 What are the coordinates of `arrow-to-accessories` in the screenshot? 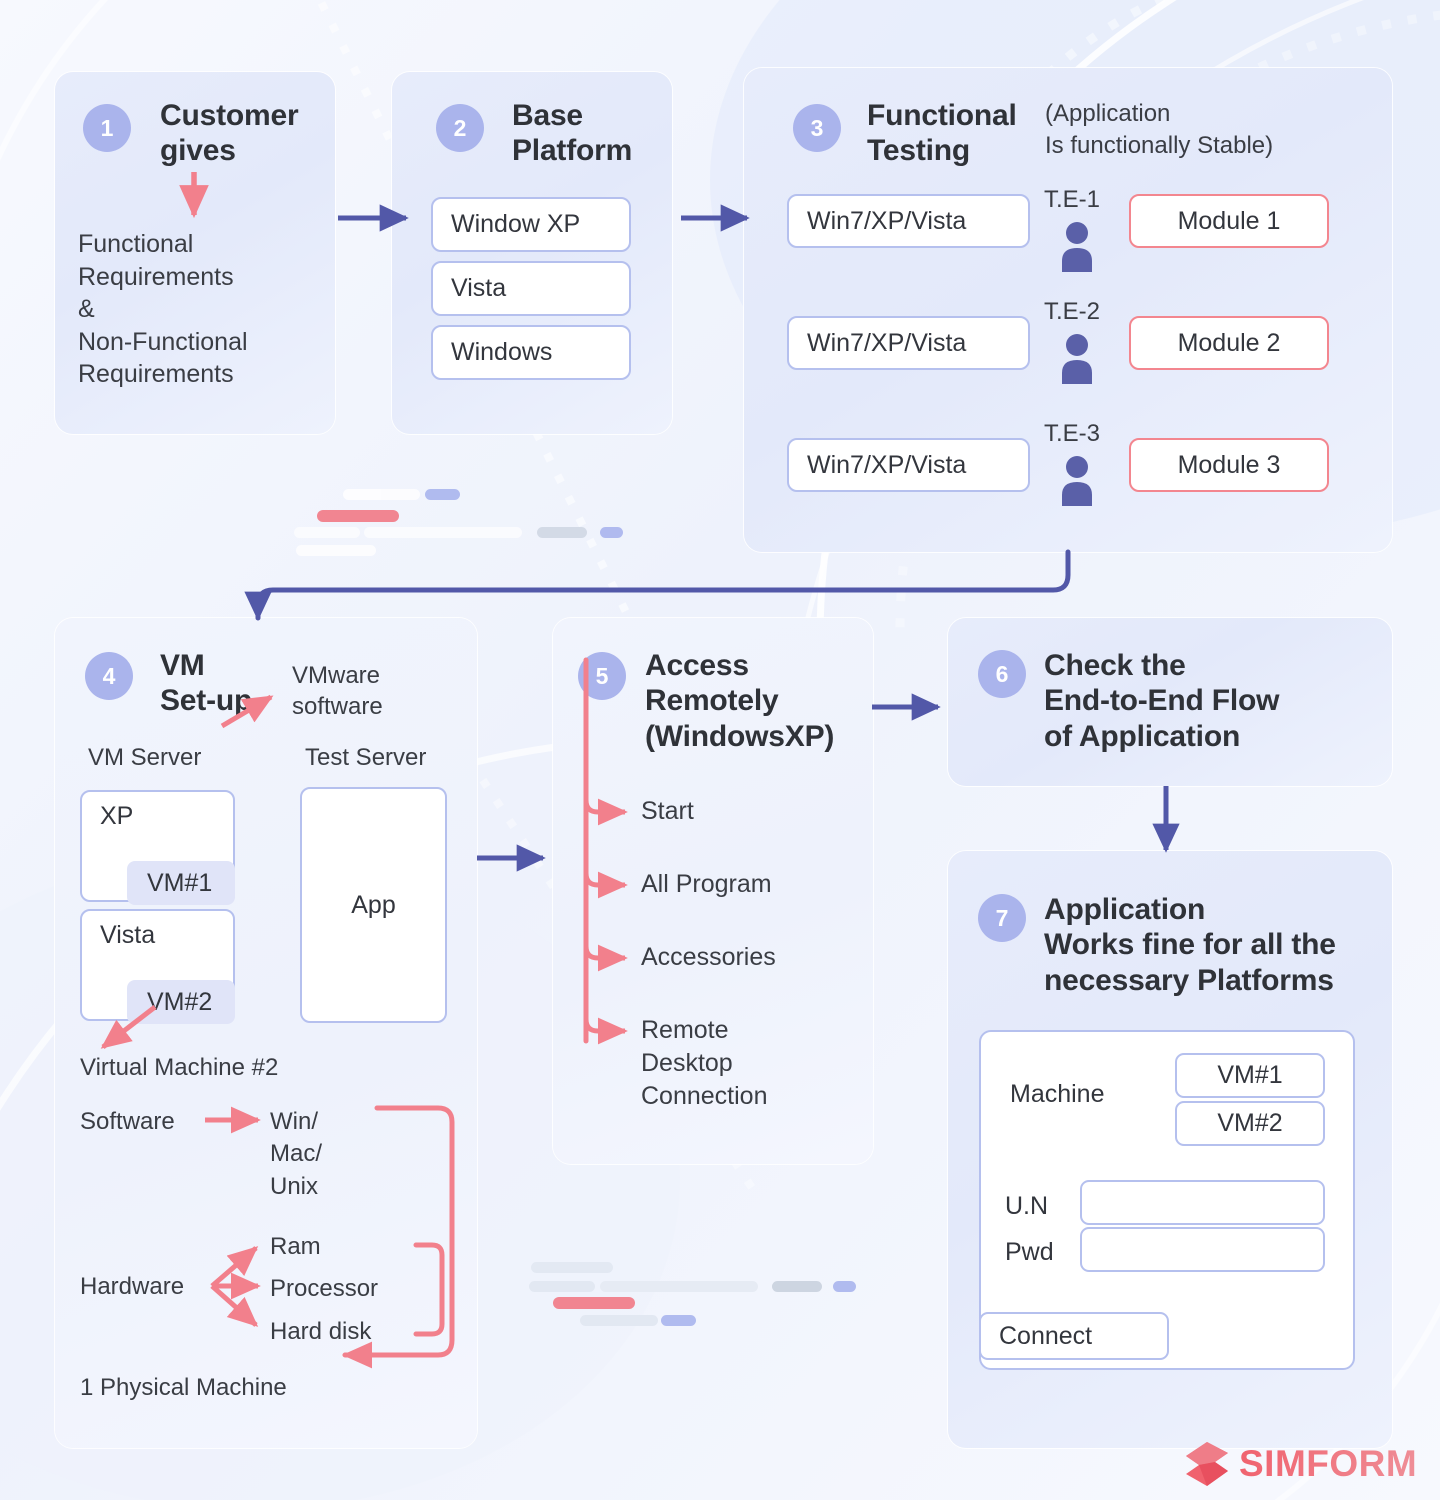 It's located at (605, 958).